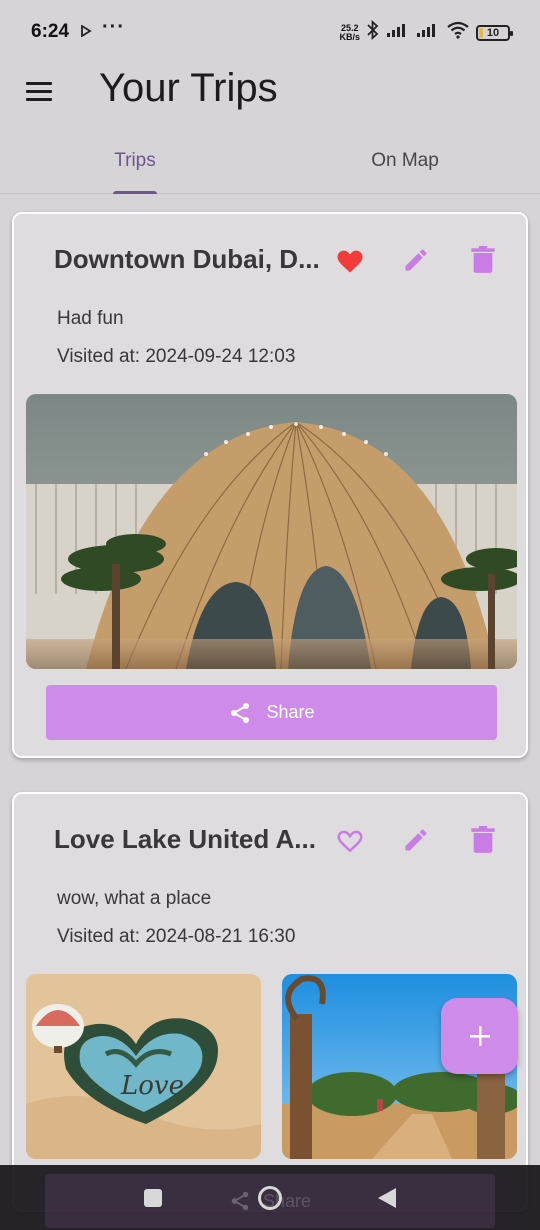  I want to click on system-nav-bar: Share, so click(270, 1197).